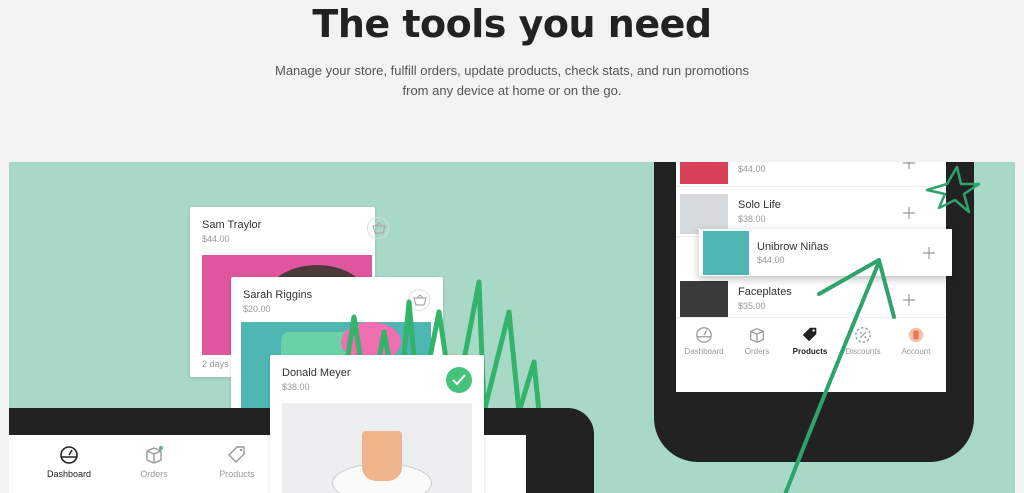 This screenshot has width=1024, height=493. Describe the element at coordinates (953, 189) in the screenshot. I see `star-doodle-icon` at that location.